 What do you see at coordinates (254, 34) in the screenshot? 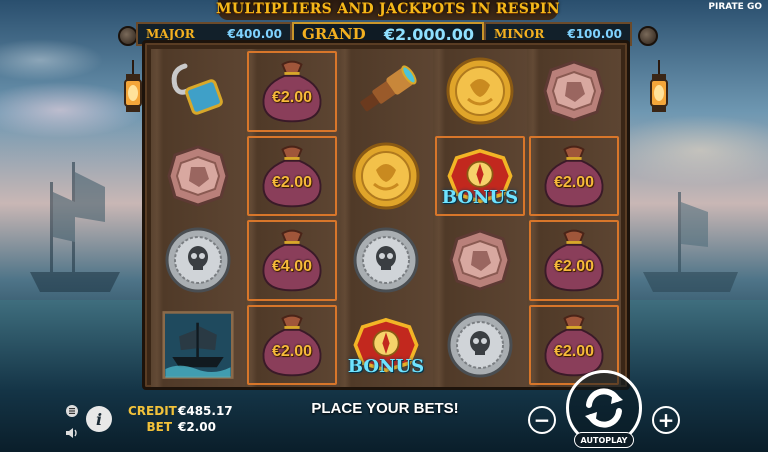
I see `jackpot-major-value: €400.00` at bounding box center [254, 34].